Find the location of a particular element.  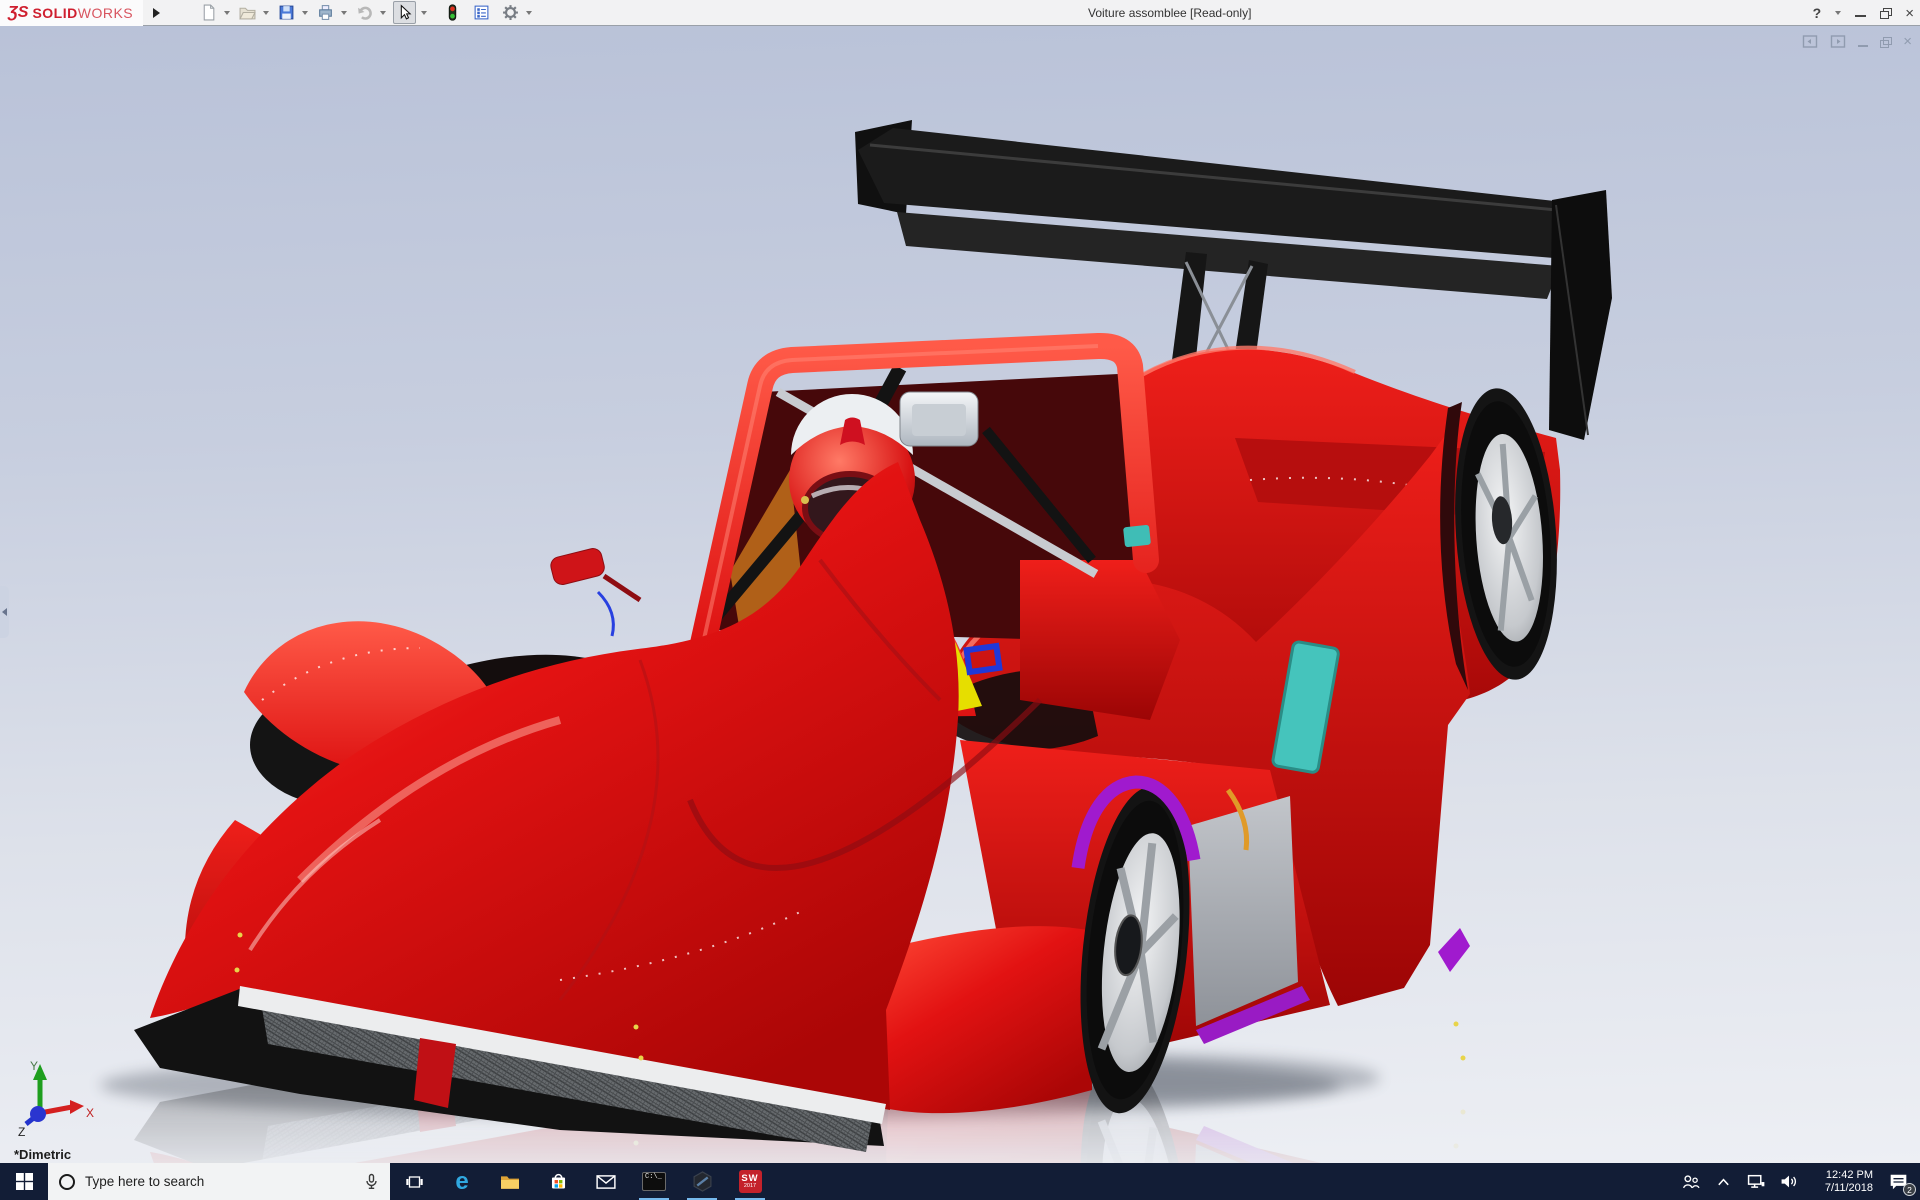

save-floppy-icon is located at coordinates (286, 12).